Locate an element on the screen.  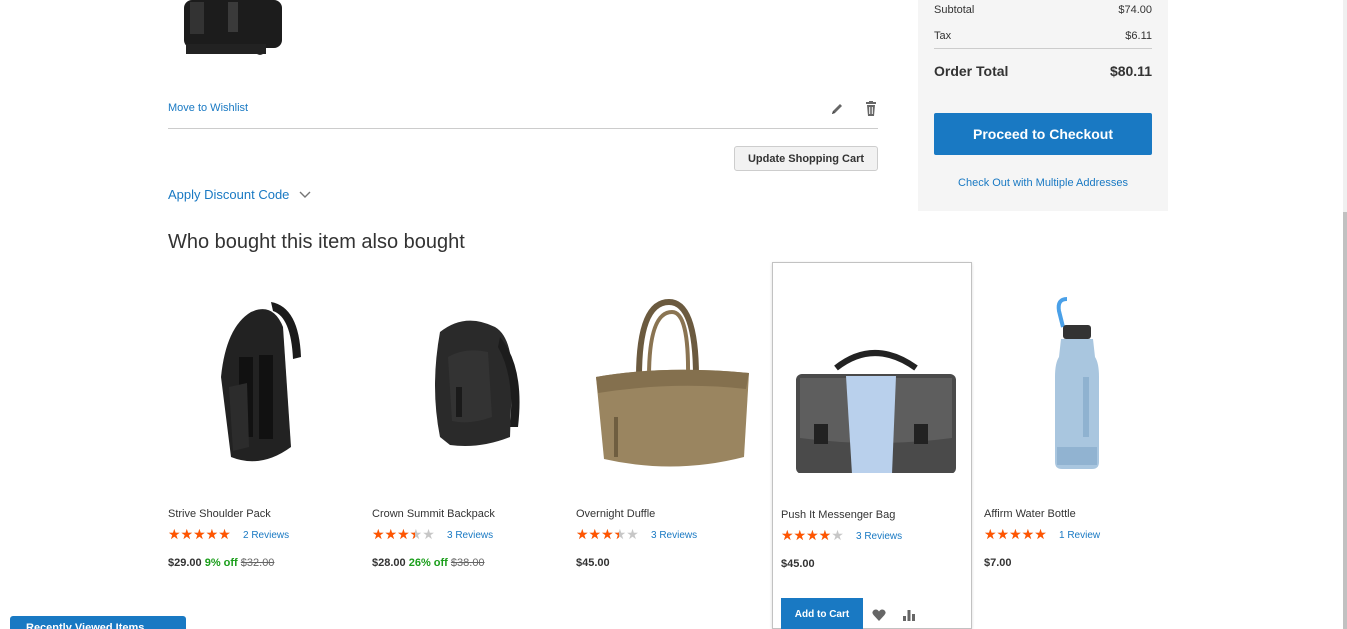
tax-row: Tax $6.11 is located at coordinates (1043, 36).